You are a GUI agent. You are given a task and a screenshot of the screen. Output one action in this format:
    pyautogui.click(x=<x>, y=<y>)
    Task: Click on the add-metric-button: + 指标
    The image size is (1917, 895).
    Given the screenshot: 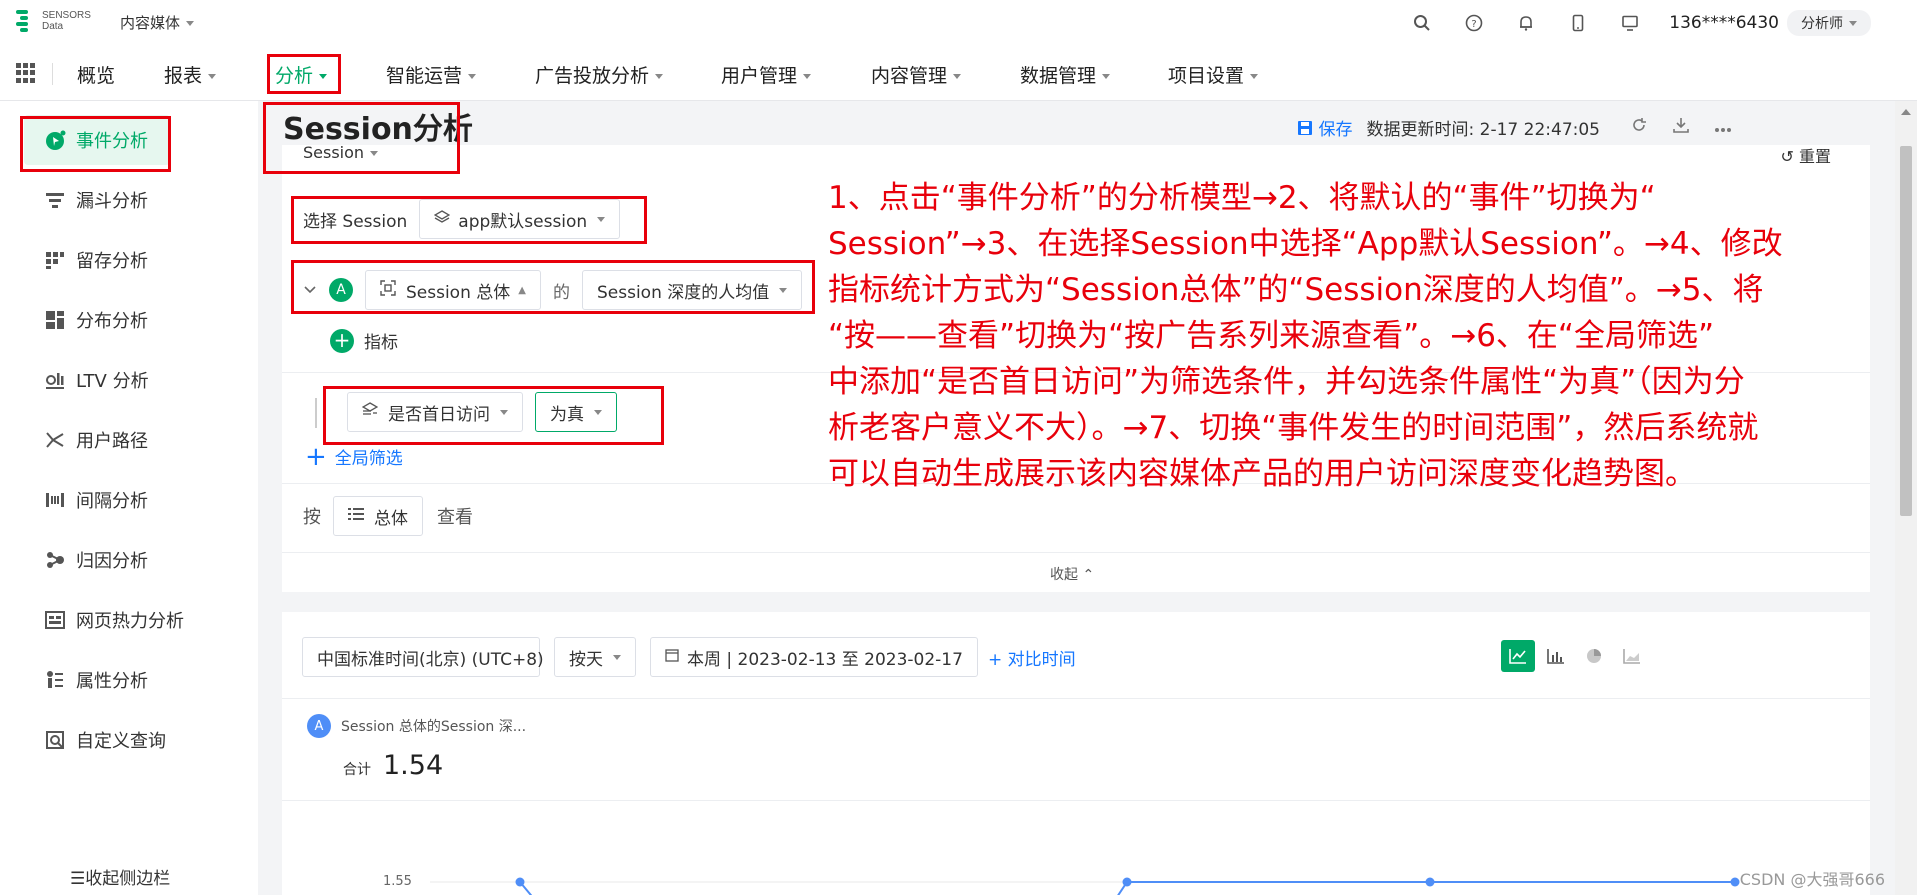 What is the action you would take?
    pyautogui.click(x=364, y=340)
    